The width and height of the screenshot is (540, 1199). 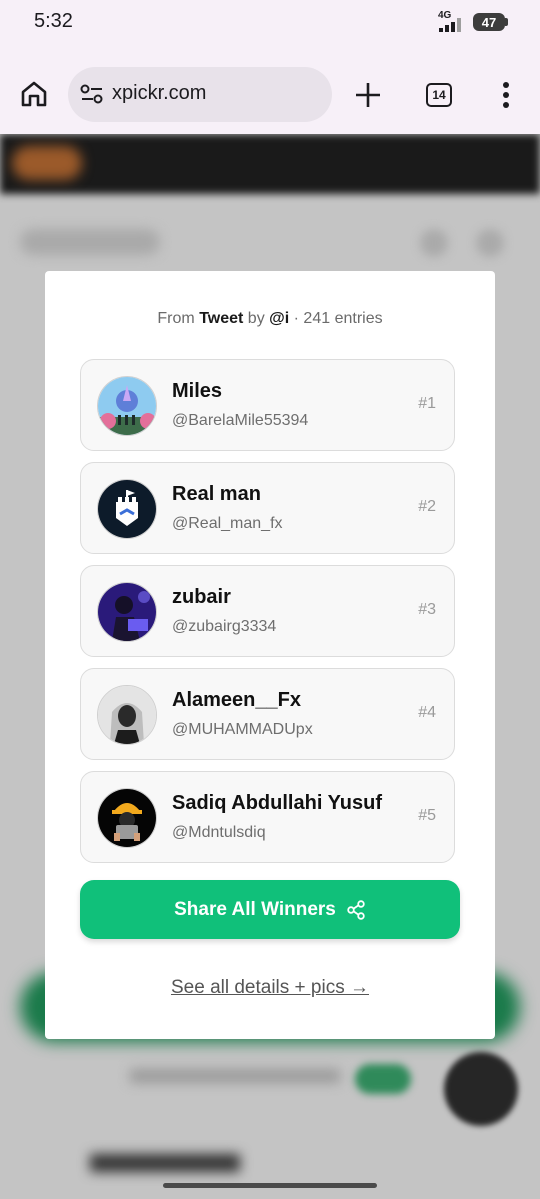 I want to click on home-indicator, so click(x=270, y=1185).